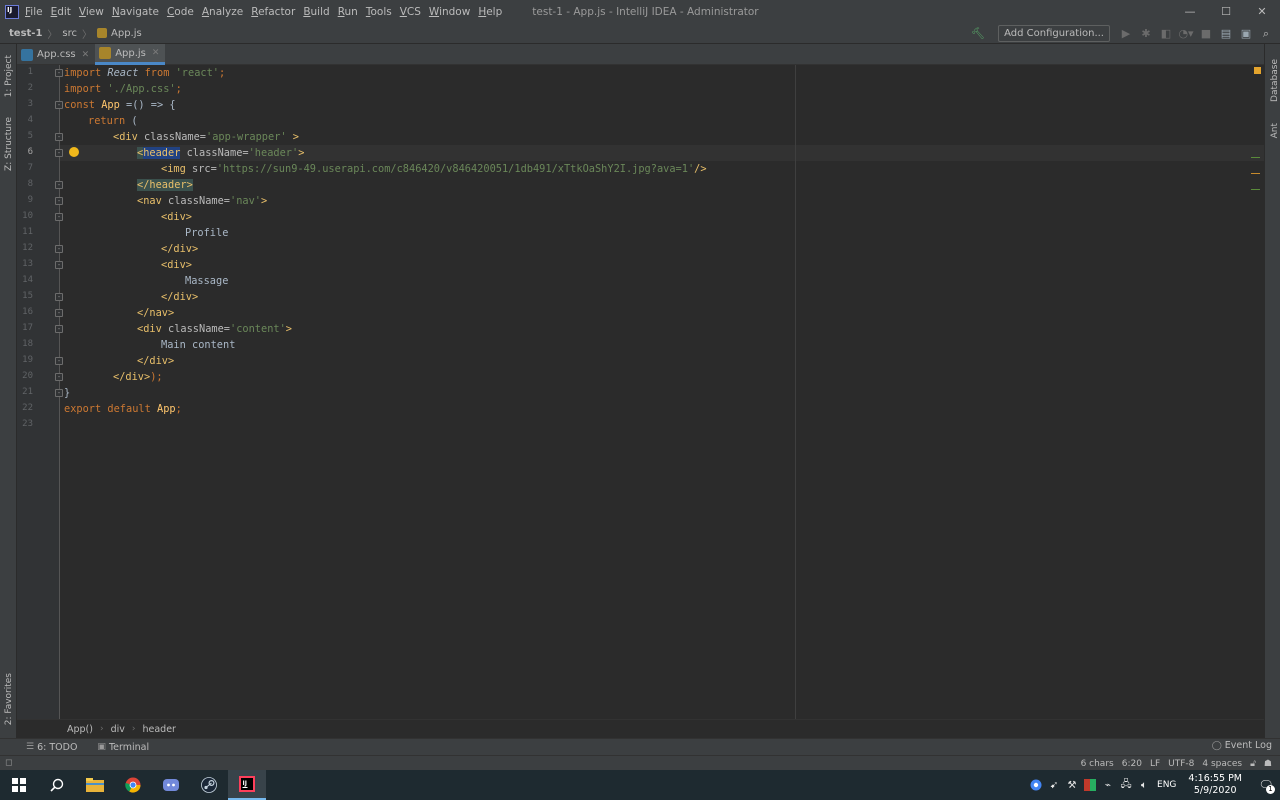 Image resolution: width=1280 pixels, height=800 pixels. Describe the element at coordinates (159, 729) in the screenshot. I see `breadcrumb-item: header` at that location.